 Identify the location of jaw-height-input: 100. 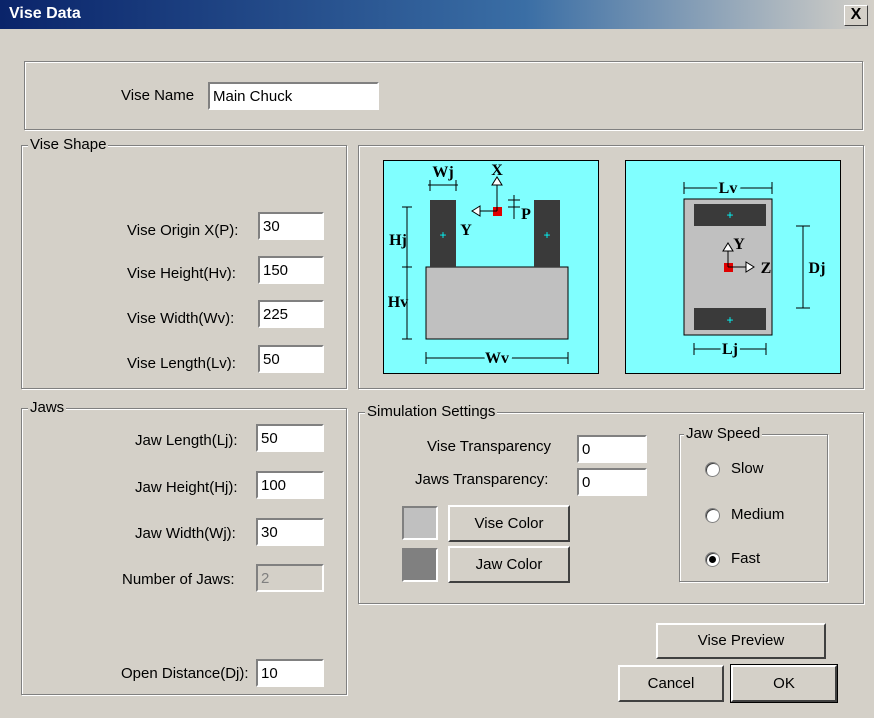
(290, 485).